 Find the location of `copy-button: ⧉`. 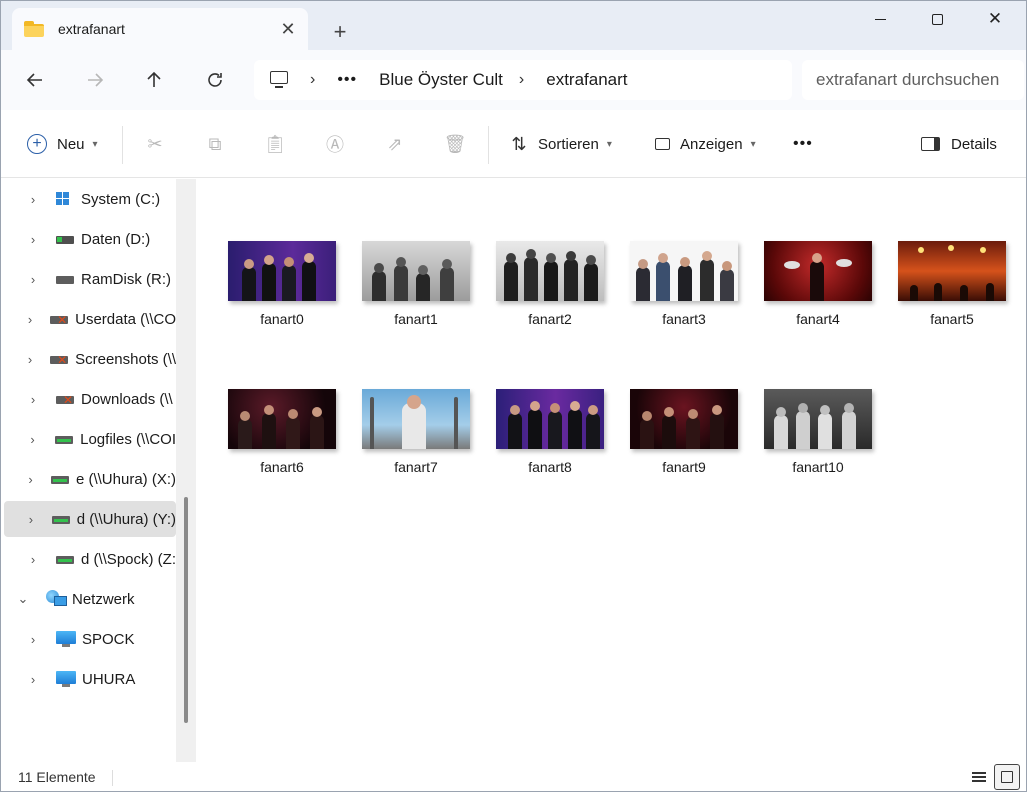

copy-button: ⧉ is located at coordinates (215, 144).